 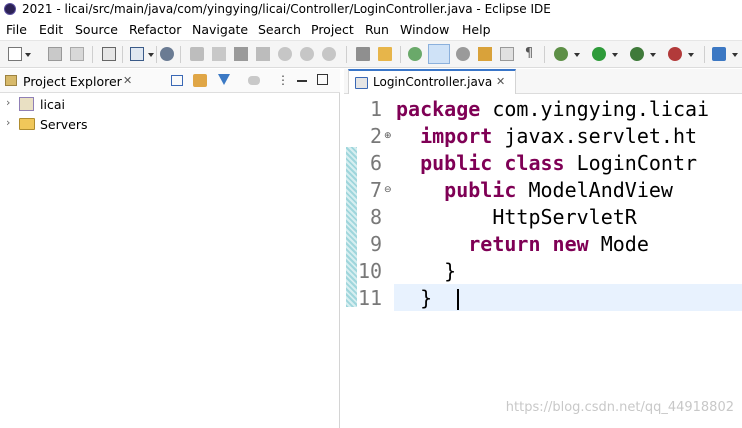 What do you see at coordinates (254, 80) in the screenshot?
I see `focus-icon` at bounding box center [254, 80].